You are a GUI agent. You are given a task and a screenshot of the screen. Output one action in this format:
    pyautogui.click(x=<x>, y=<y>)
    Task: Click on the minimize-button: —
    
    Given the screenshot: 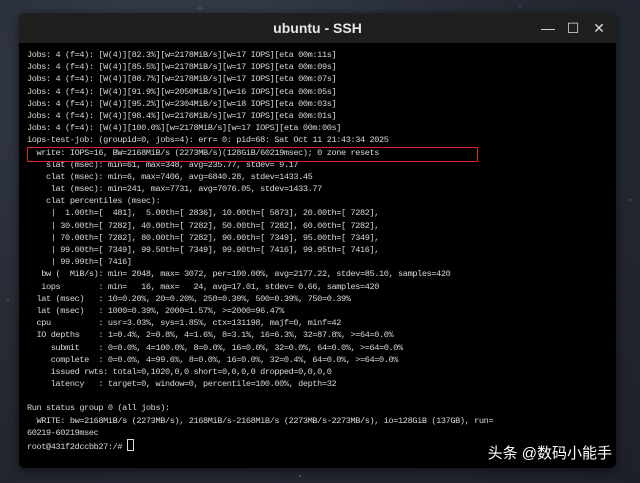 What is the action you would take?
    pyautogui.click(x=548, y=28)
    